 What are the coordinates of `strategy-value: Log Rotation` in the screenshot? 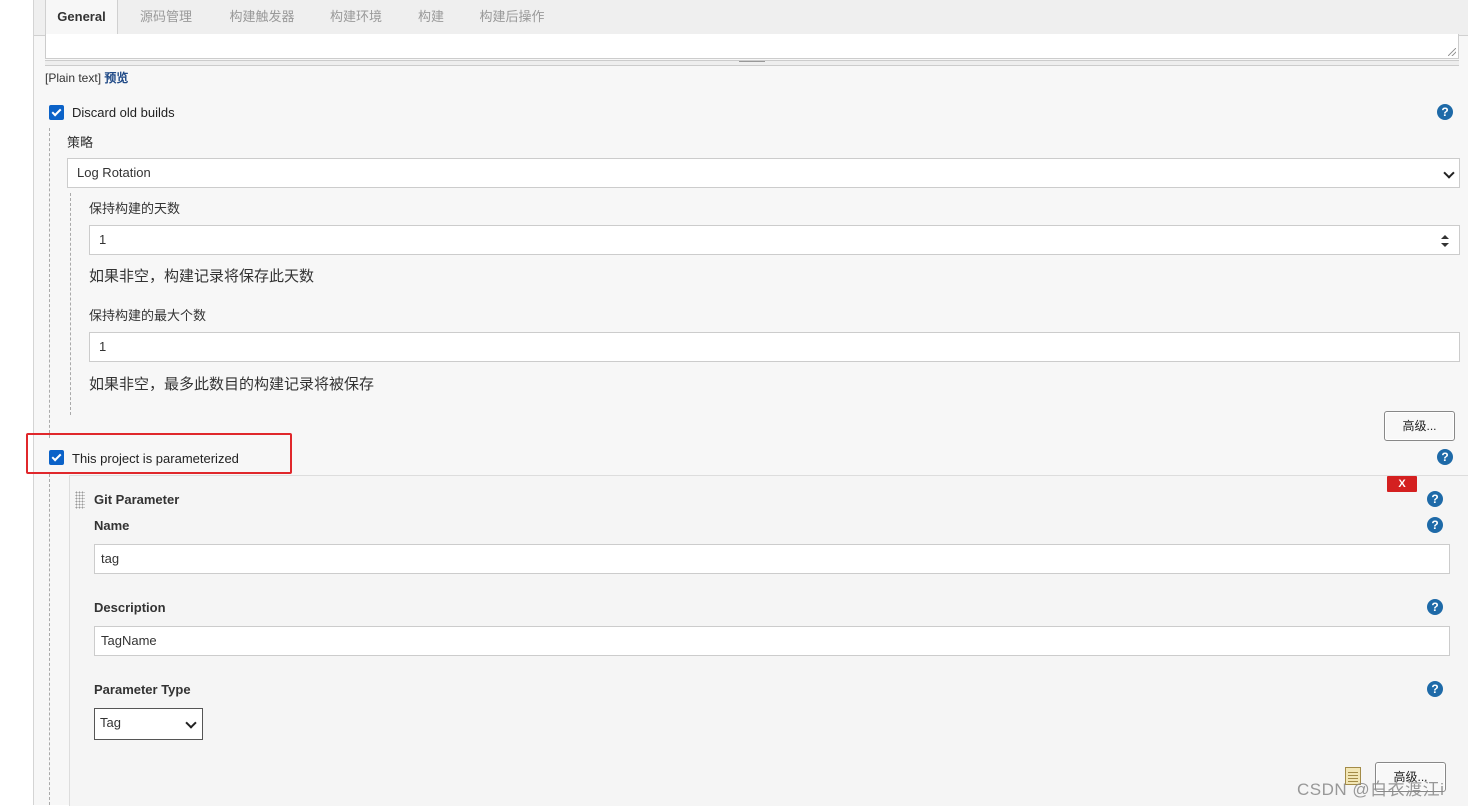 It's located at (114, 172).